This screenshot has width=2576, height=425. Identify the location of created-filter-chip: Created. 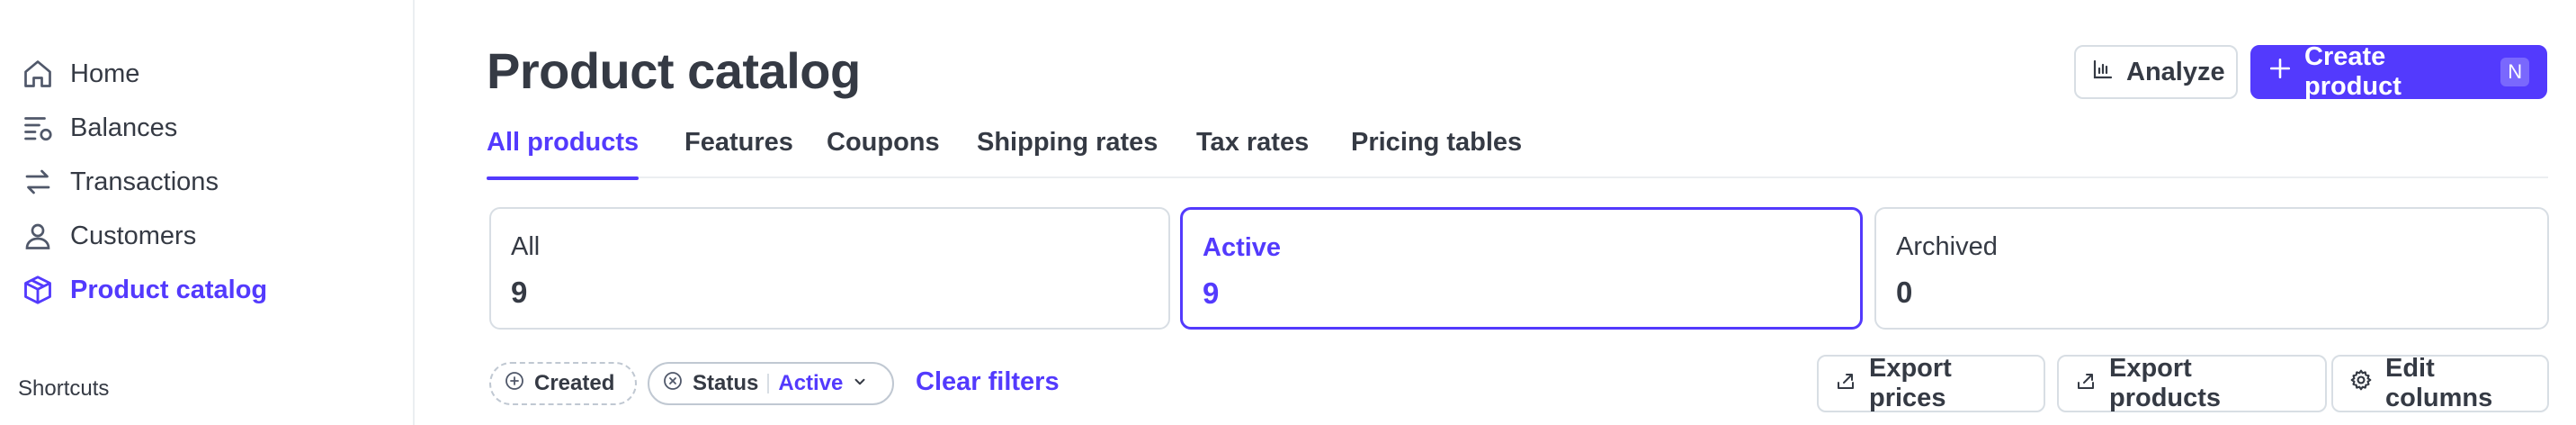
(563, 384).